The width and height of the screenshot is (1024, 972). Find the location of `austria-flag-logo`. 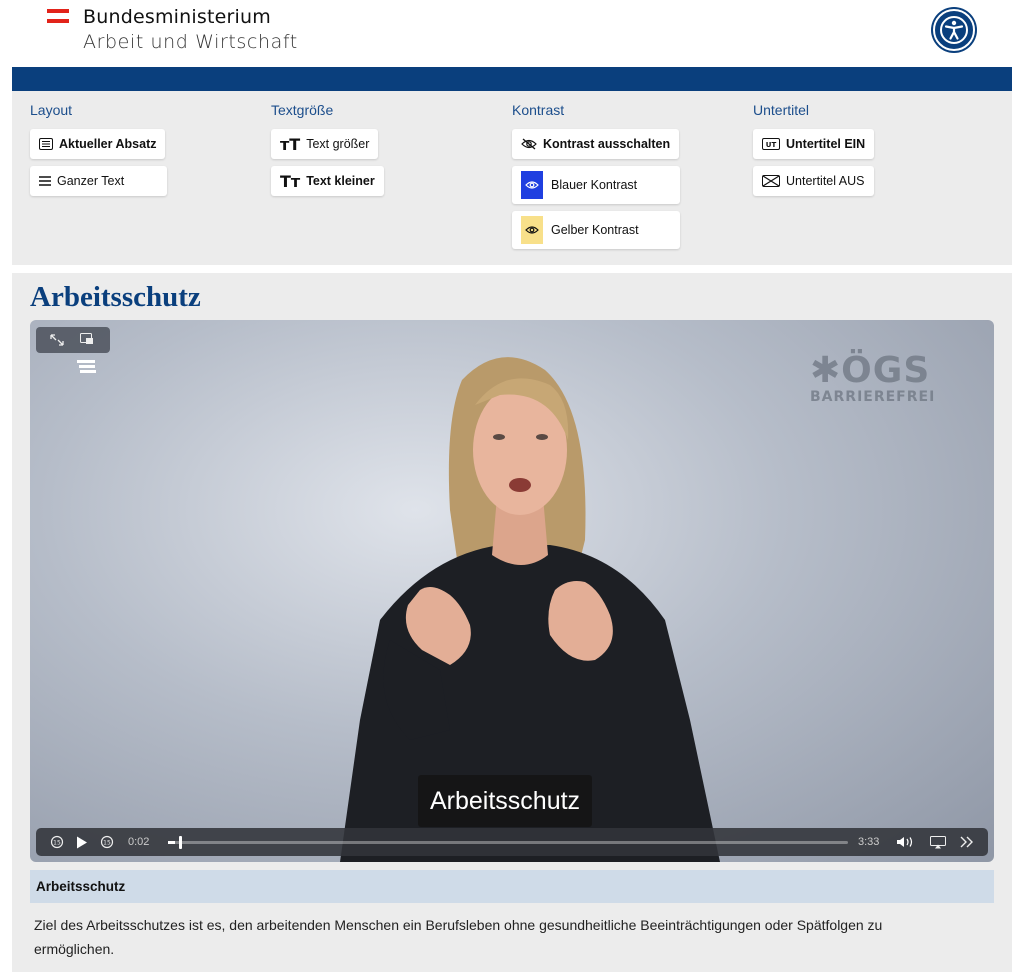

austria-flag-logo is located at coordinates (58, 16).